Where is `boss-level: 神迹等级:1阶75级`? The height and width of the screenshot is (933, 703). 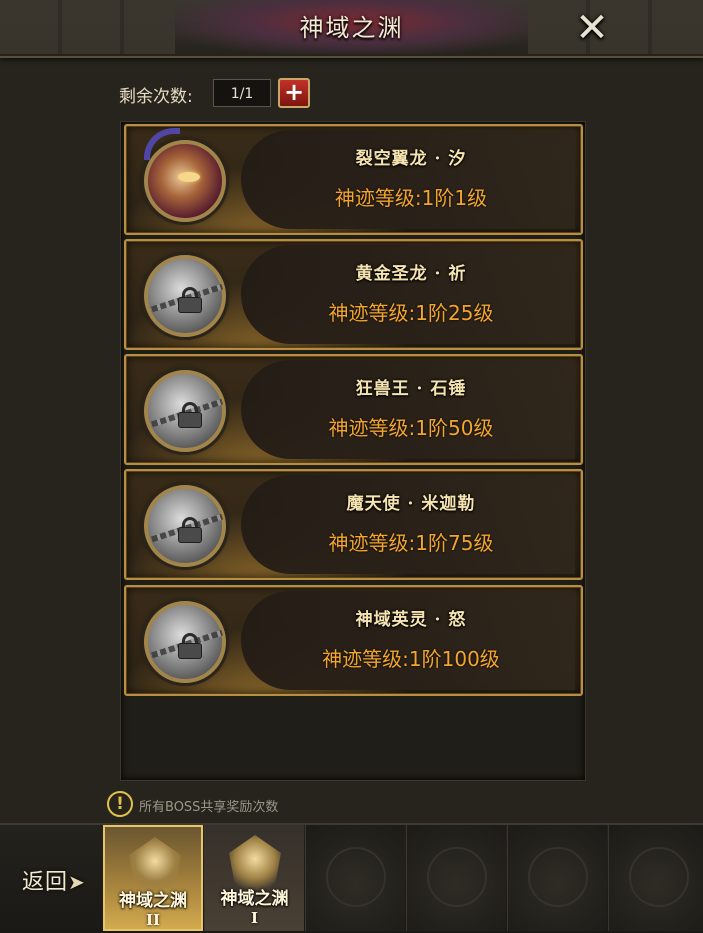
boss-level: 神迹等级:1阶75级 is located at coordinates (411, 543).